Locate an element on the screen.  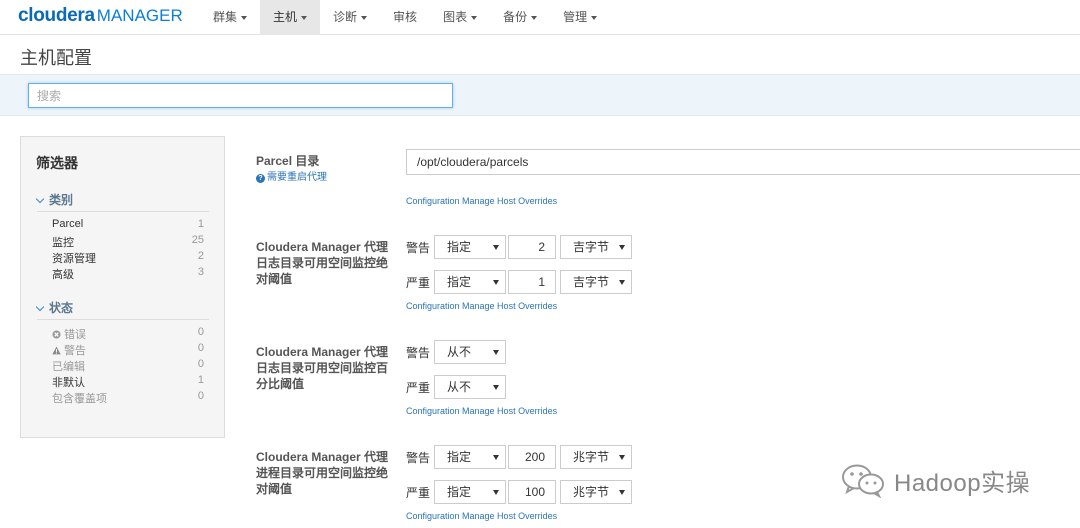
config-proc-abs-label: Cloudera Manager 代理进程目录可用空间监控绝对阈值 is located at coordinates (322, 473).